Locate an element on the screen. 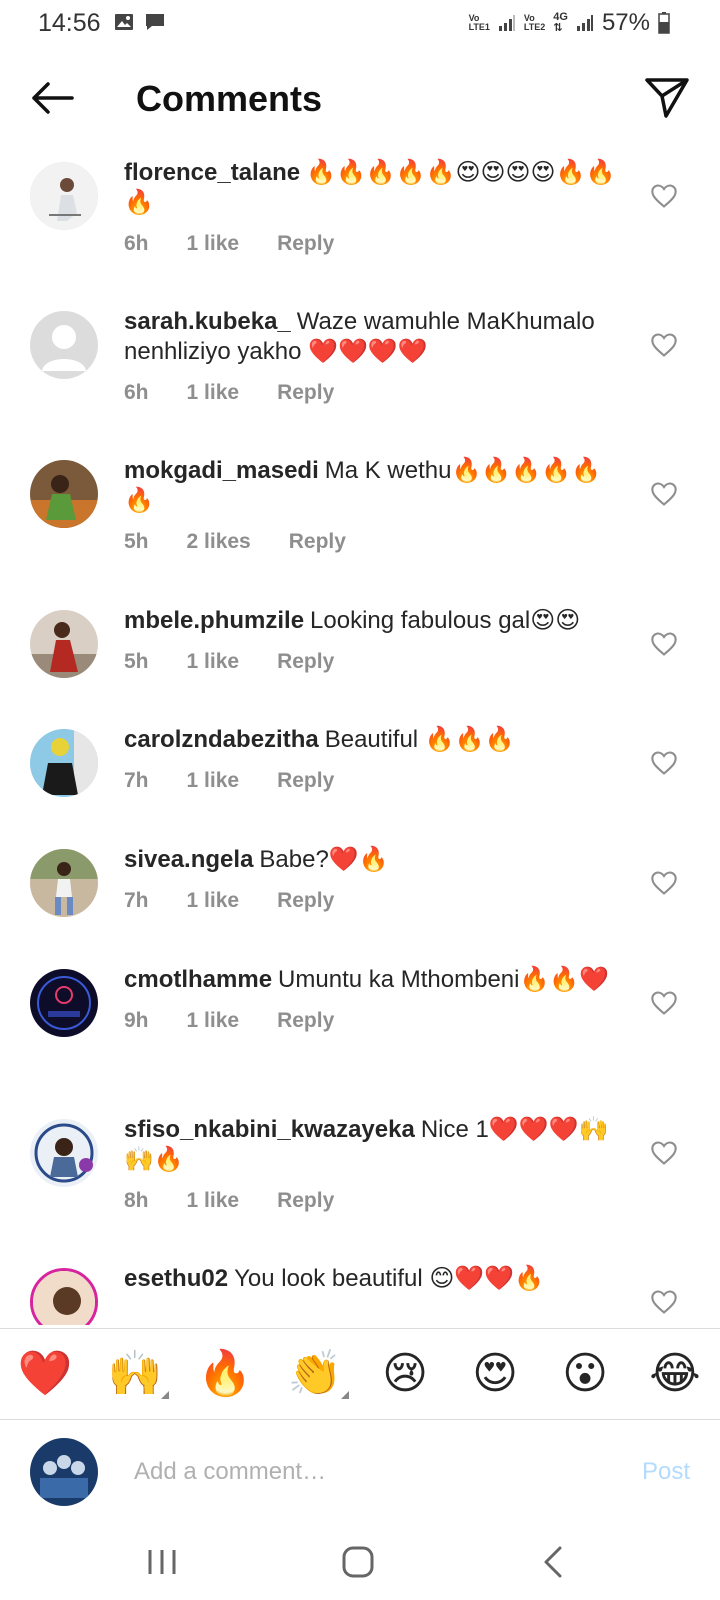 This screenshot has height=1600, width=720. comment-username: mbele.phumzile is located at coordinates (214, 620).